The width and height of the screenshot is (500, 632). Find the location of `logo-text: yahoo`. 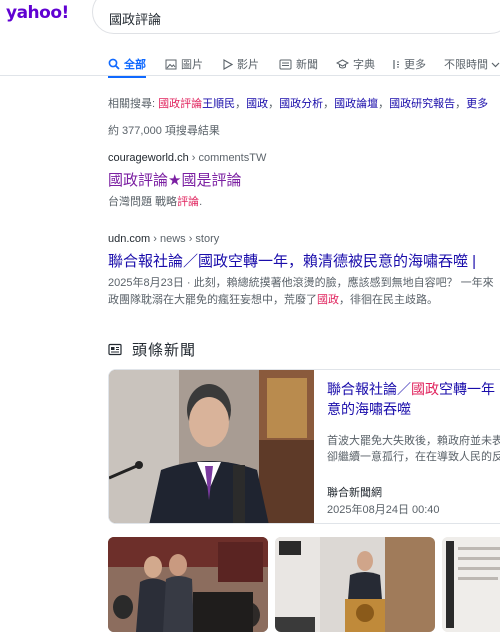

logo-text: yahoo is located at coordinates (34, 13).